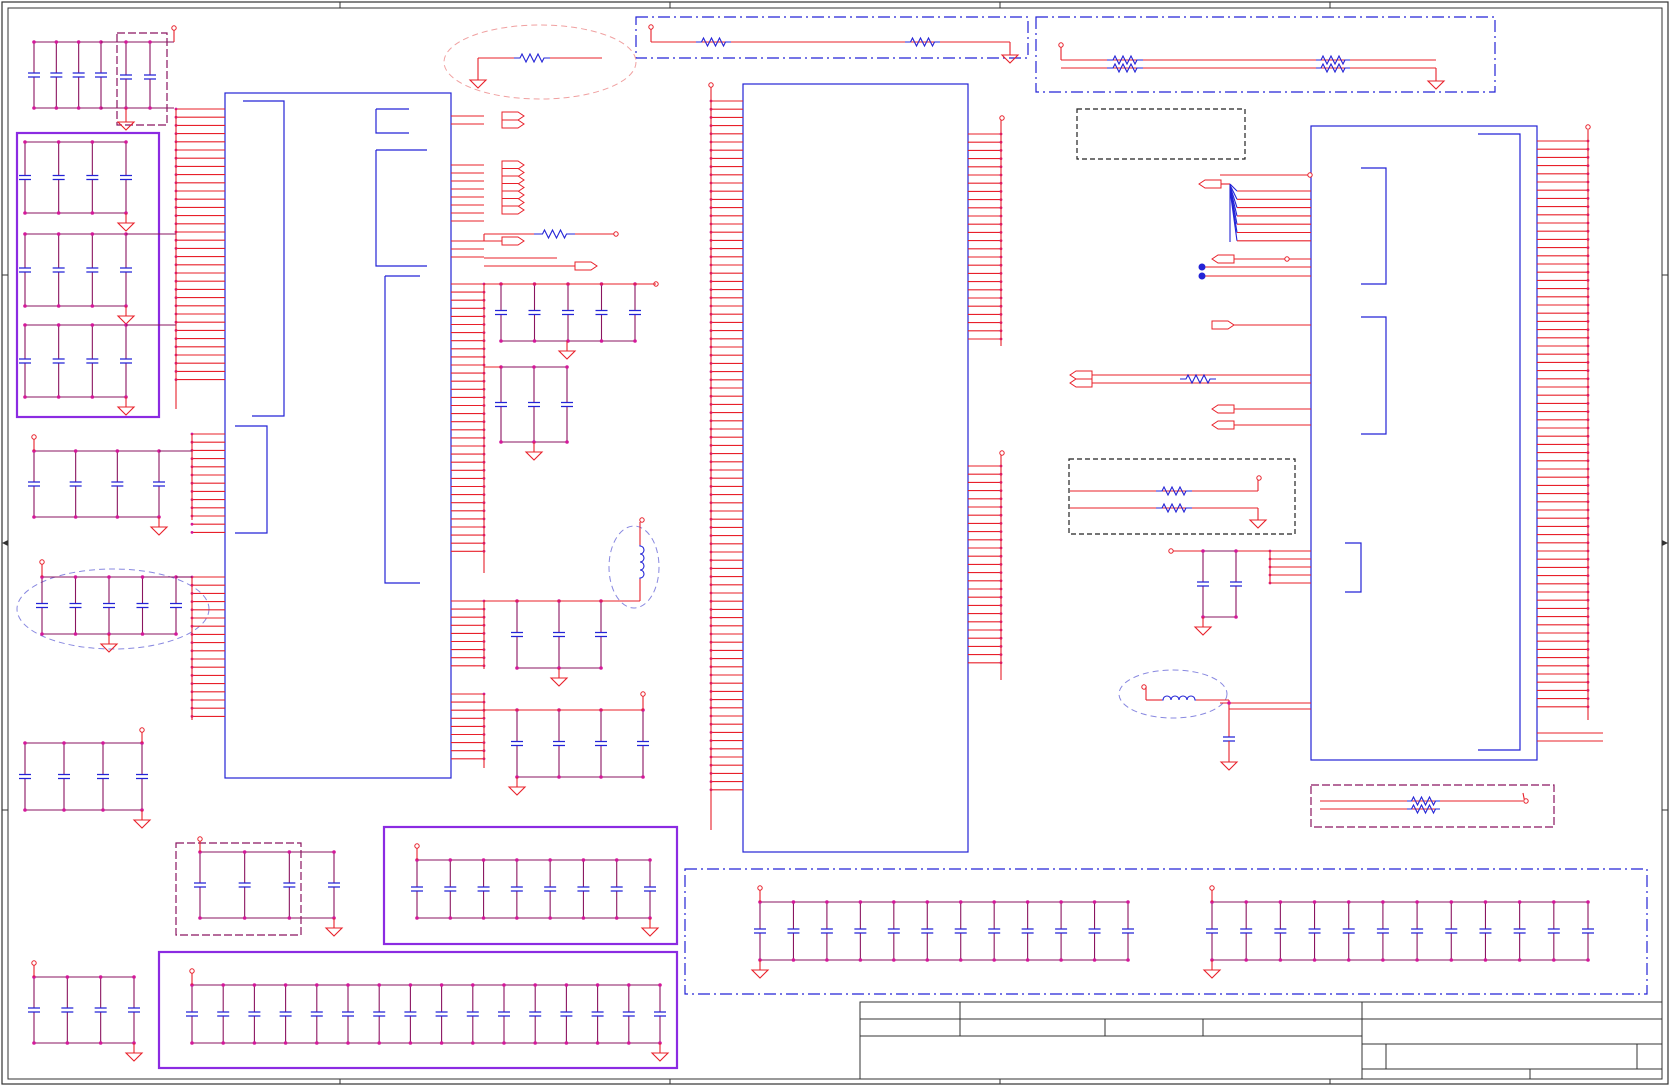 The image size is (1671, 1091). Describe the element at coordinates (1179, 698) in the screenshot. I see `inductor-icon` at that location.